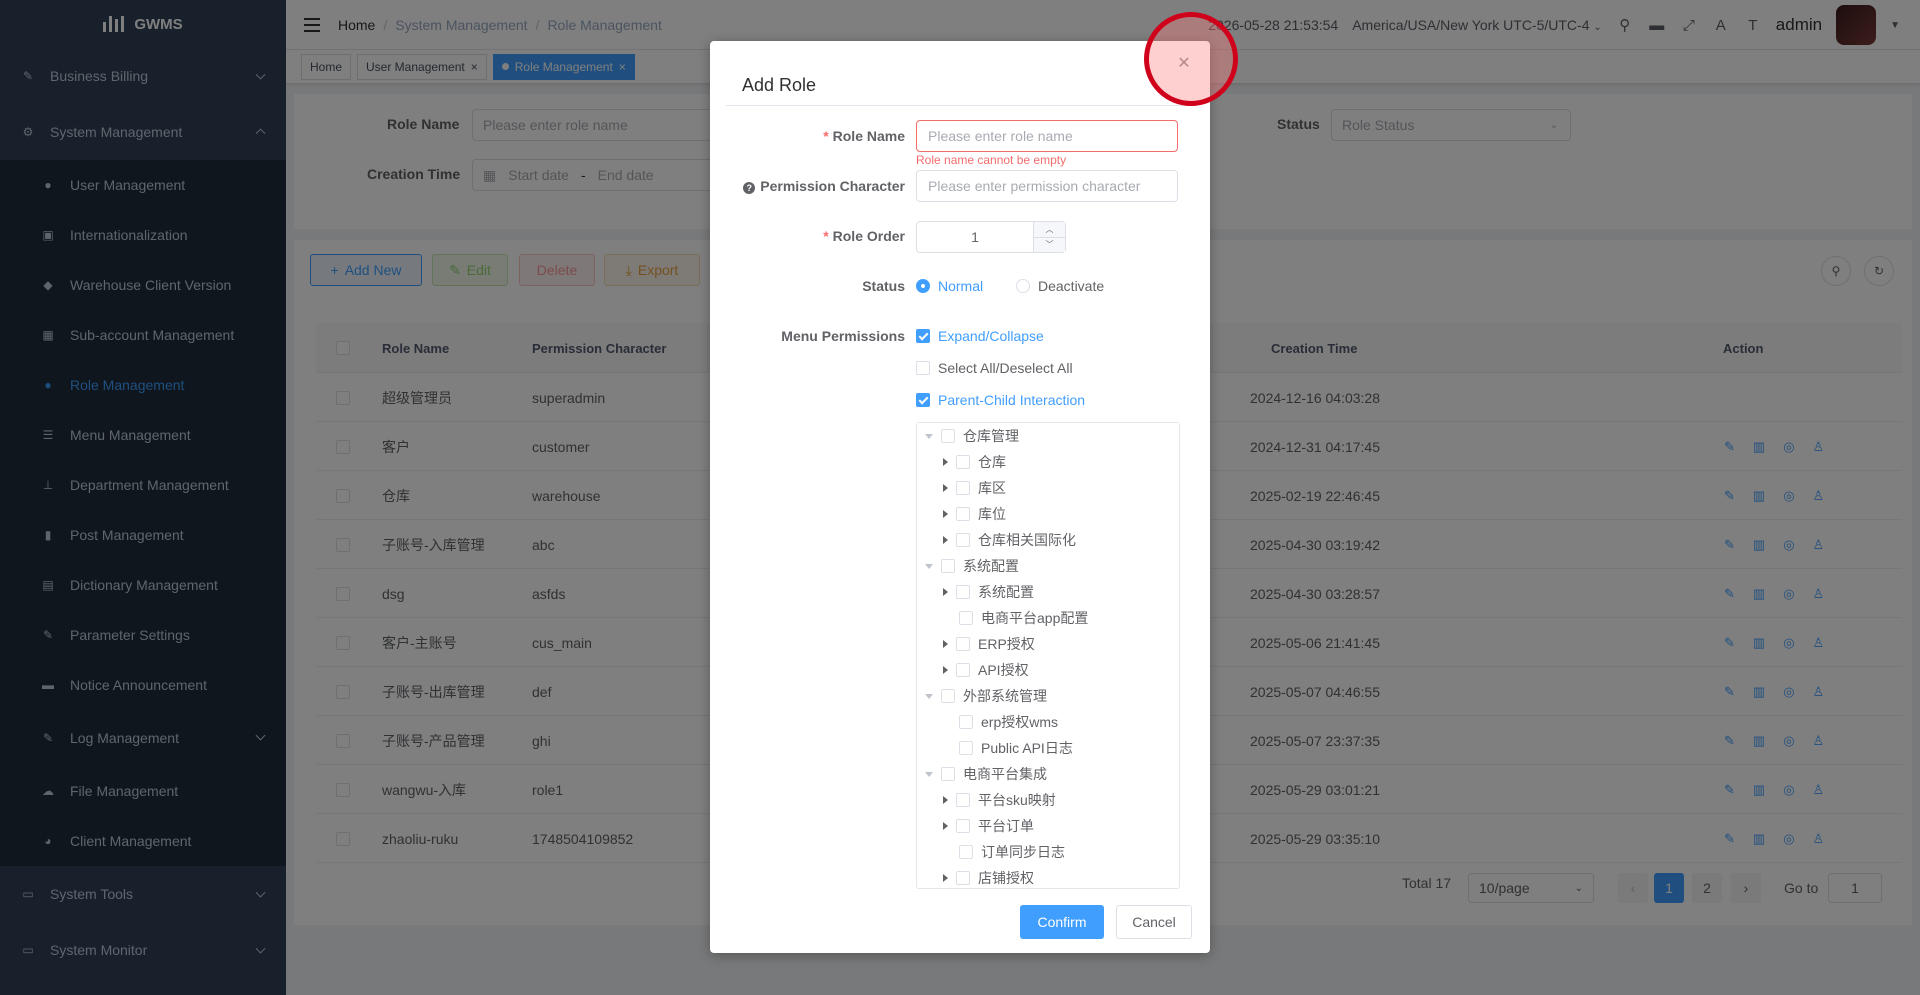  What do you see at coordinates (1023, 852) in the screenshot?
I see `tree-node-label: 订单同步日志` at bounding box center [1023, 852].